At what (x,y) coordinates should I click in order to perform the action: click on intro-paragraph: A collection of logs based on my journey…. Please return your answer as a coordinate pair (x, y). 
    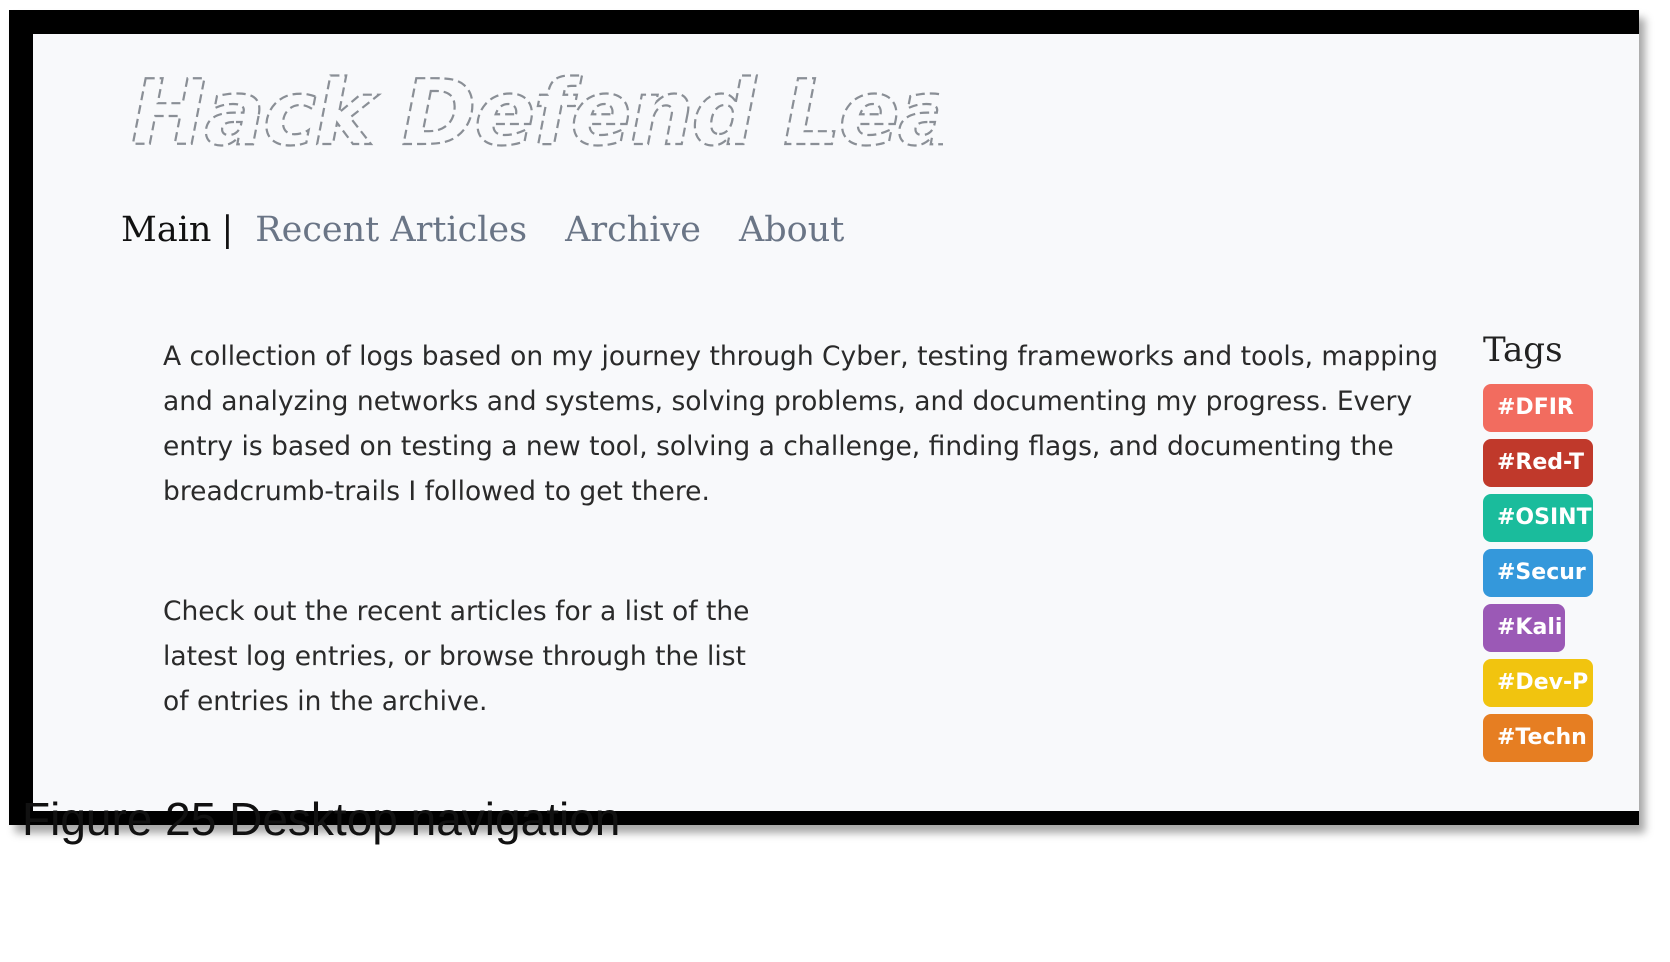
    Looking at the image, I should click on (801, 424).